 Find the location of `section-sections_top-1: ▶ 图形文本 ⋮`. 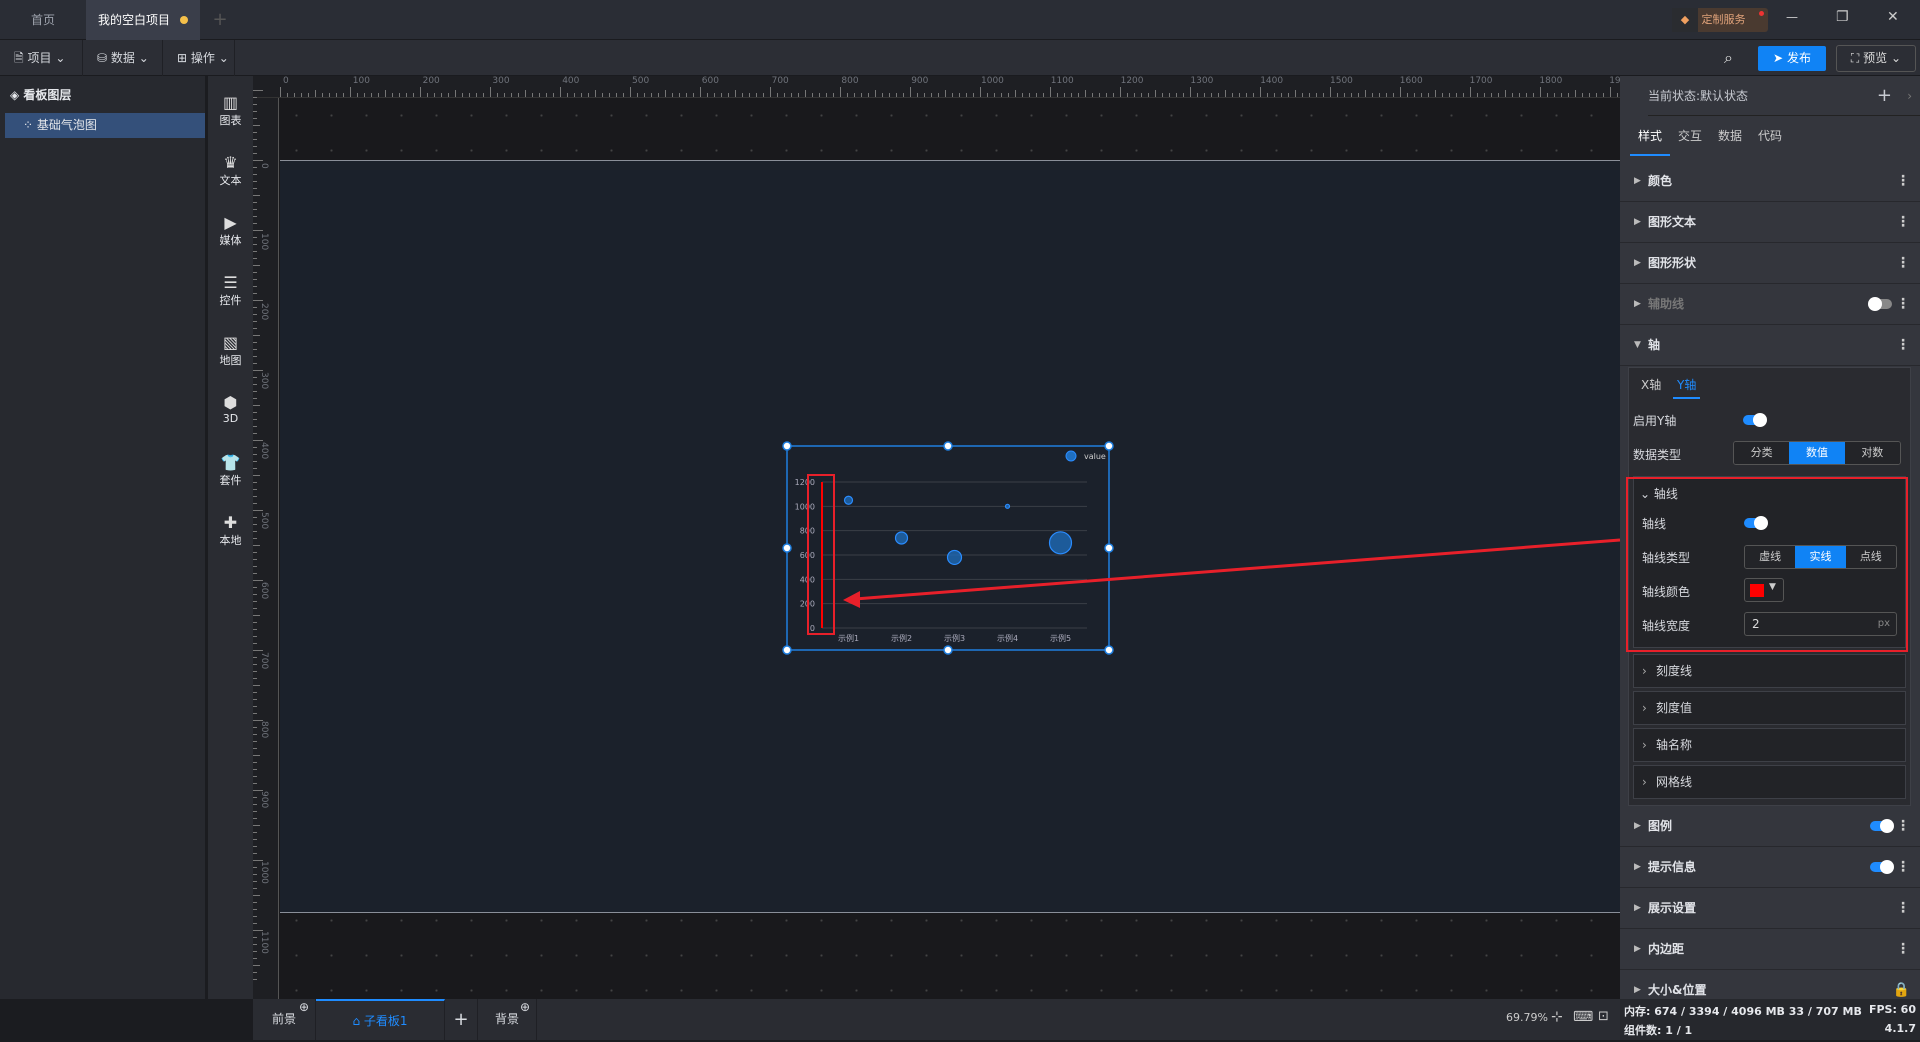

section-sections_top-1: ▶ 图形文本 ⋮ is located at coordinates (1770, 222).